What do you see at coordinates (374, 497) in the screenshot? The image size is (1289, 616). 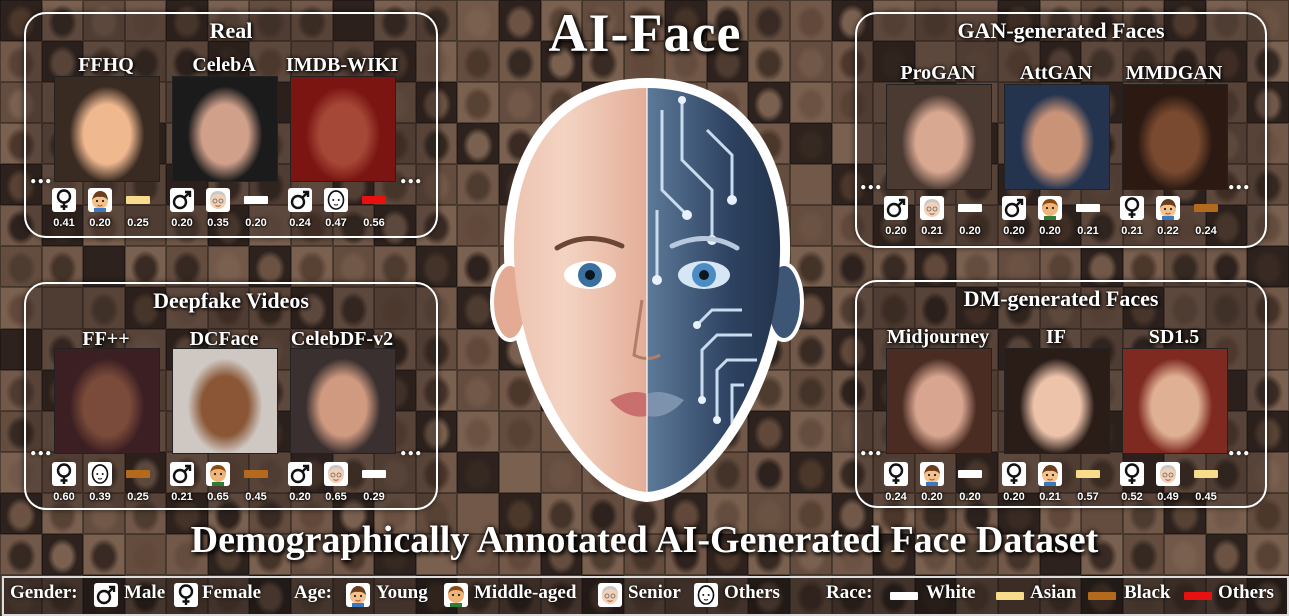 I see `race-score: 0.29` at bounding box center [374, 497].